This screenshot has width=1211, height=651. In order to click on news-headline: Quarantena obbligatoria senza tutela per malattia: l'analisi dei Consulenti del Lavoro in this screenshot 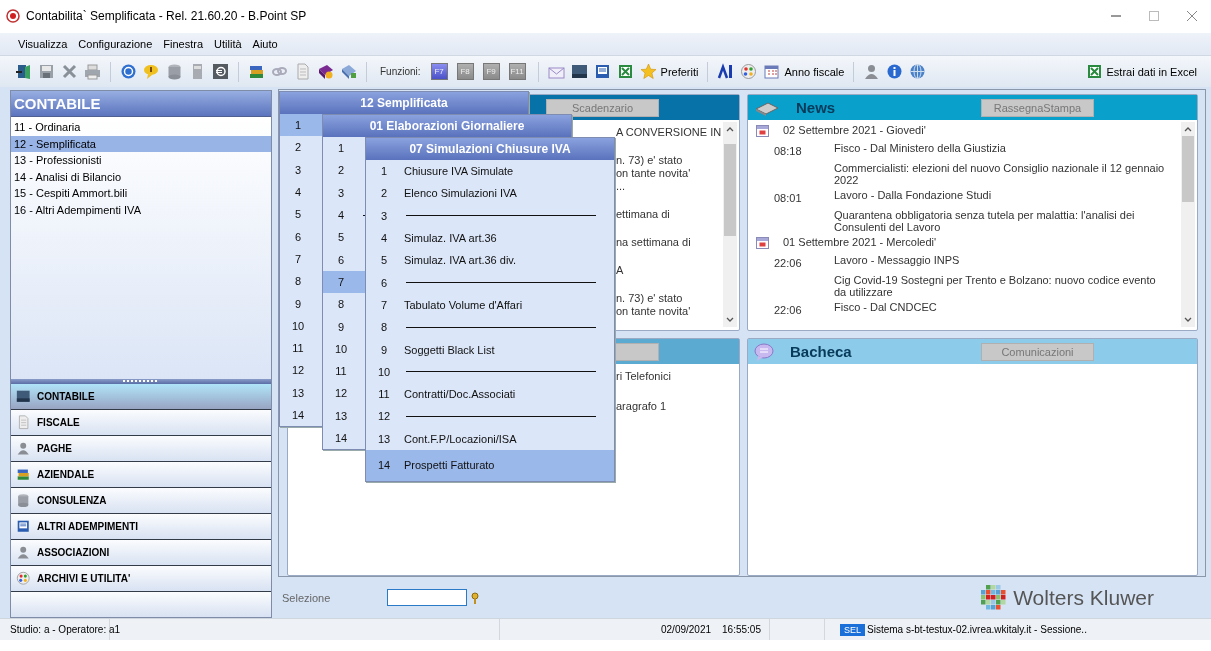, I will do `click(1000, 221)`.